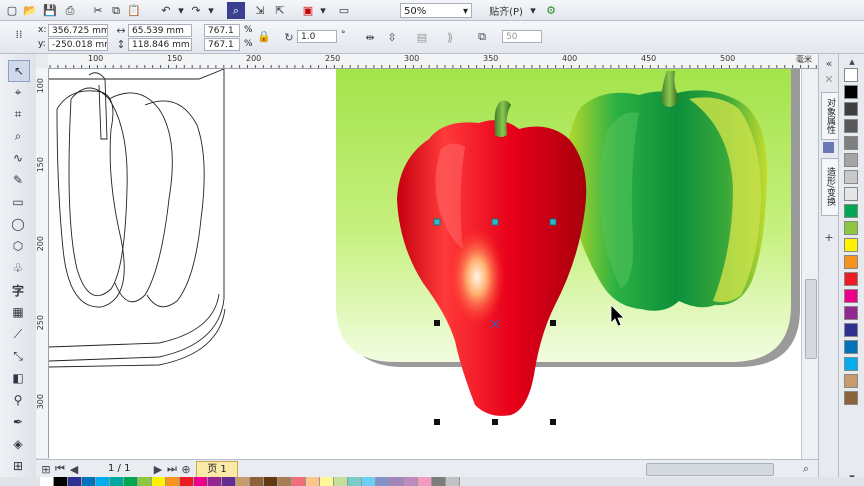 The image size is (864, 486). I want to click on fill-tool-icon: ◈, so click(18, 444).